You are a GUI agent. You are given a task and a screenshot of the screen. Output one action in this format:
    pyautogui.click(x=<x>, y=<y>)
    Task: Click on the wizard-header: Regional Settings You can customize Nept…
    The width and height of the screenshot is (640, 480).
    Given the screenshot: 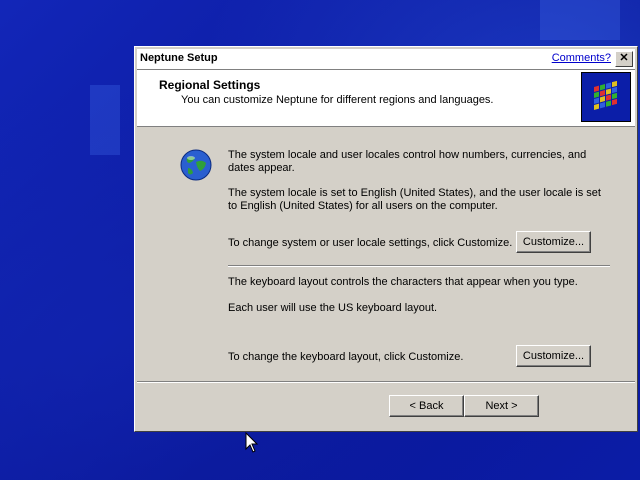 What is the action you would take?
    pyautogui.click(x=386, y=98)
    